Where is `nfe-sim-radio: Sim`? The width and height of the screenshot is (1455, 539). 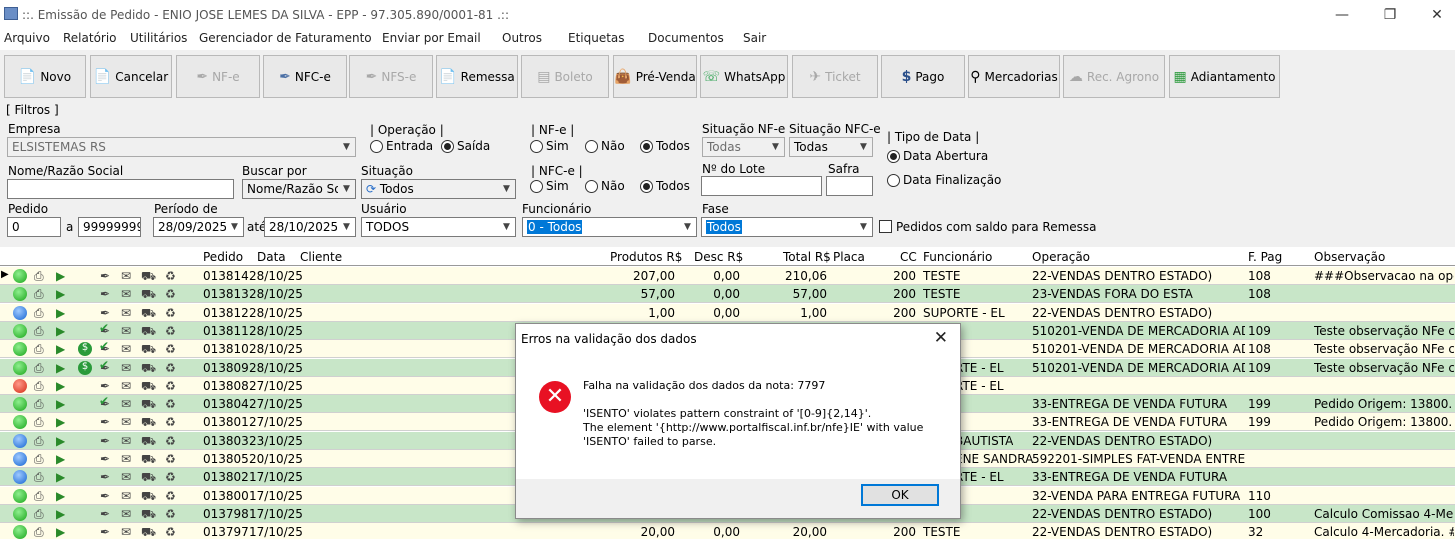
nfe-sim-radio: Sim is located at coordinates (549, 146).